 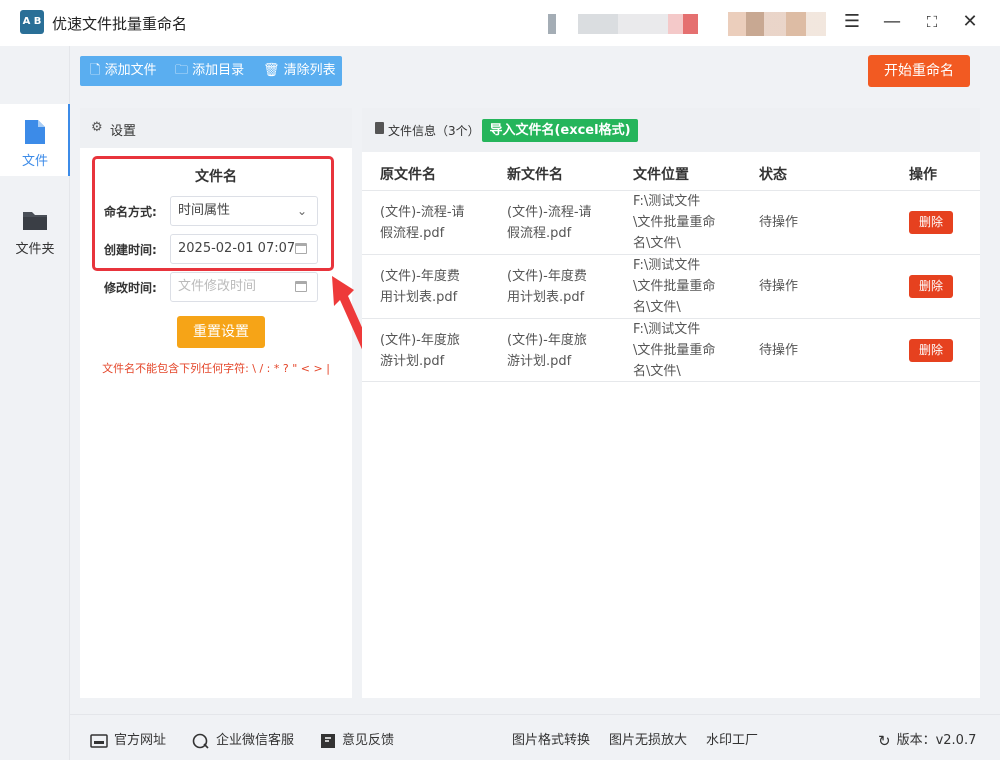 I want to click on column-header-status: 状态, so click(x=773, y=175).